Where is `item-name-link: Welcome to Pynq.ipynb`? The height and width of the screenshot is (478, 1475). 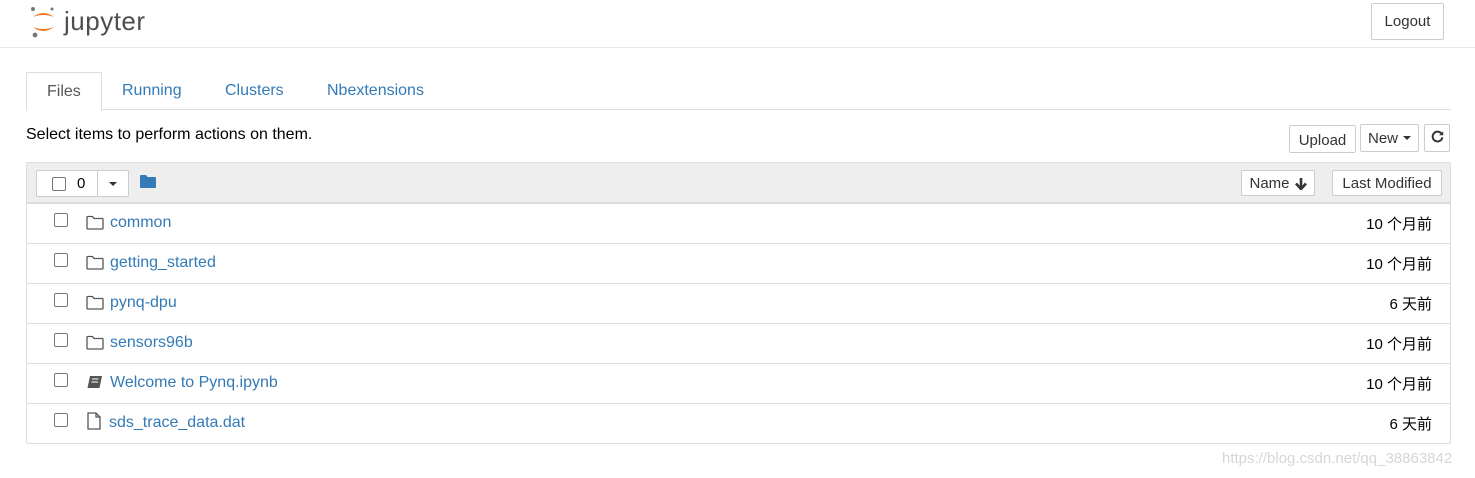
item-name-link: Welcome to Pynq.ipynb is located at coordinates (194, 383).